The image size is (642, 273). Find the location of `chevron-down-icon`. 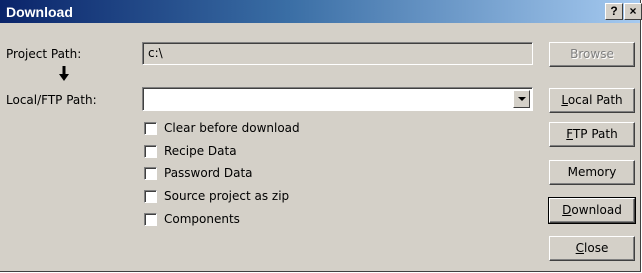

chevron-down-icon is located at coordinates (522, 99).